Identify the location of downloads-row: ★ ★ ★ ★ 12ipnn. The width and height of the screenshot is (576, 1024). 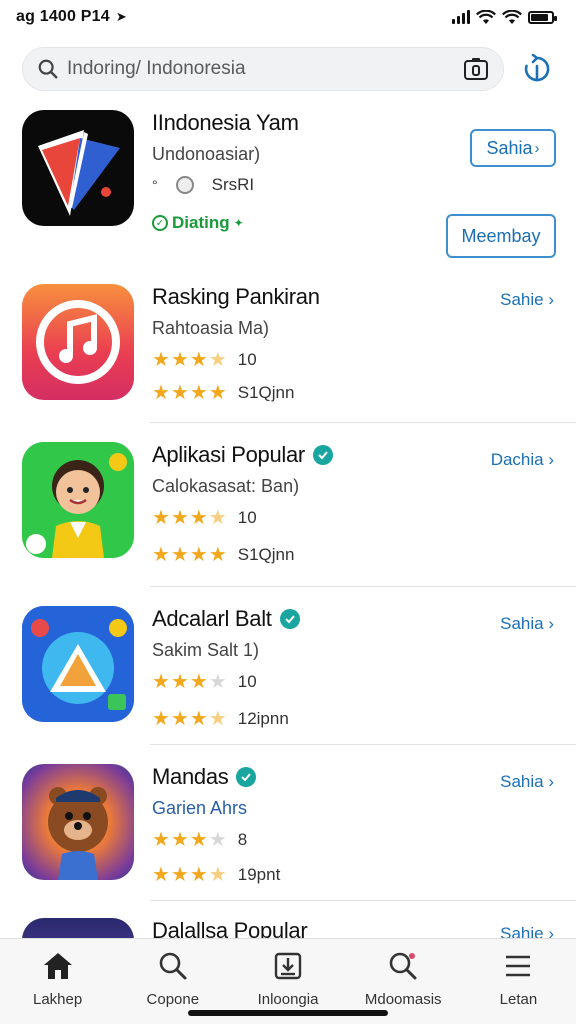
(353, 718).